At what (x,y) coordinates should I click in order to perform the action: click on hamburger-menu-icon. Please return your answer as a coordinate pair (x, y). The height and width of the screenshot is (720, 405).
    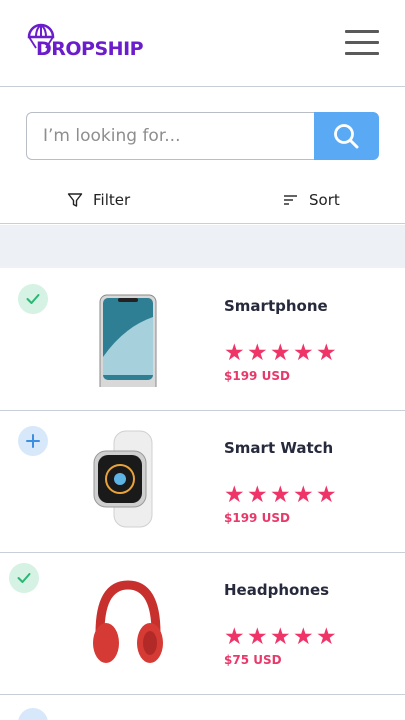
    Looking at the image, I should click on (362, 43).